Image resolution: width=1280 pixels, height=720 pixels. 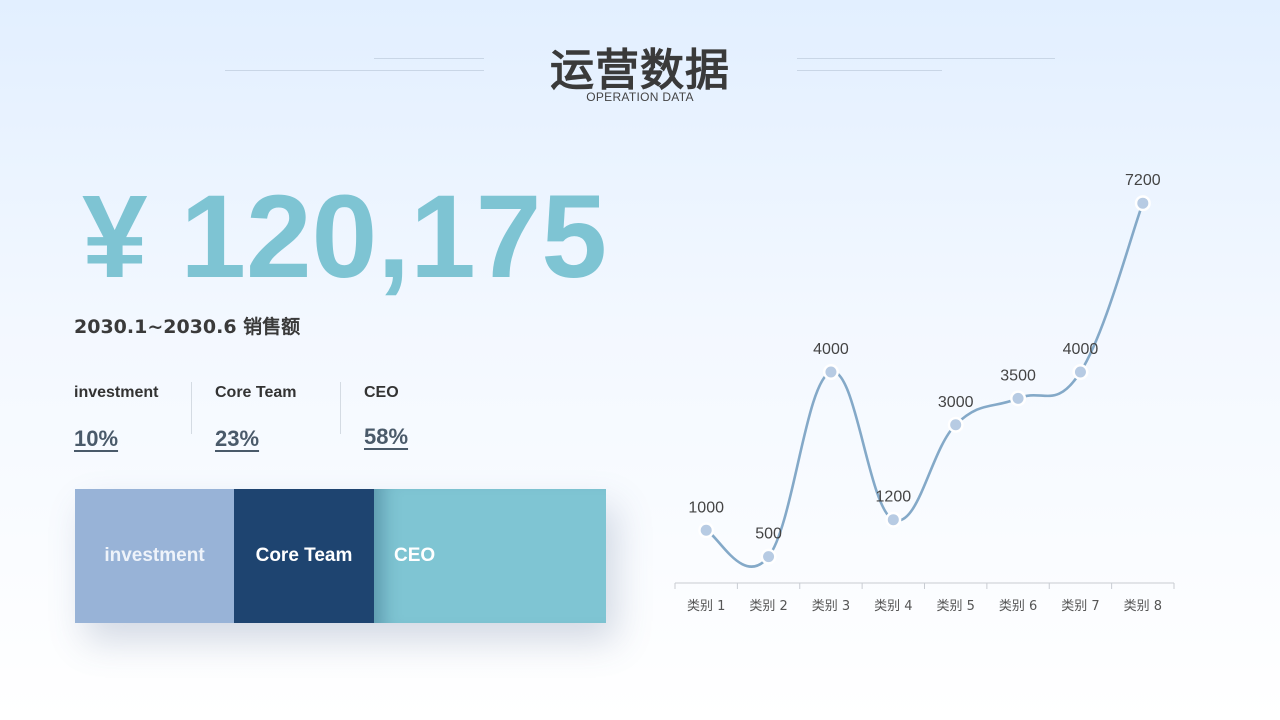 What do you see at coordinates (706, 507) in the screenshot?
I see `data-label: 1000` at bounding box center [706, 507].